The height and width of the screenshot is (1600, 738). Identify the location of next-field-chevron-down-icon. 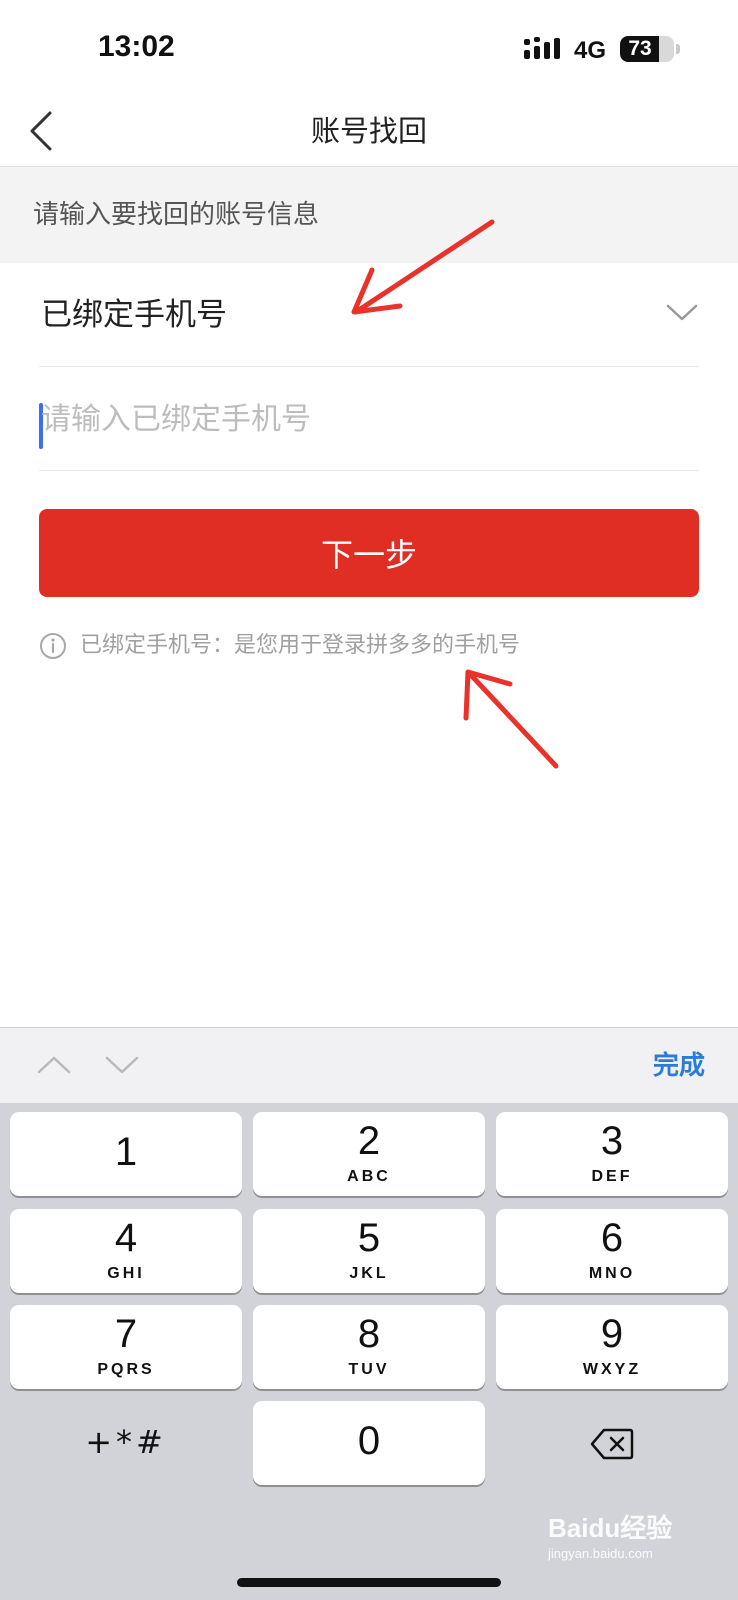
(122, 1065).